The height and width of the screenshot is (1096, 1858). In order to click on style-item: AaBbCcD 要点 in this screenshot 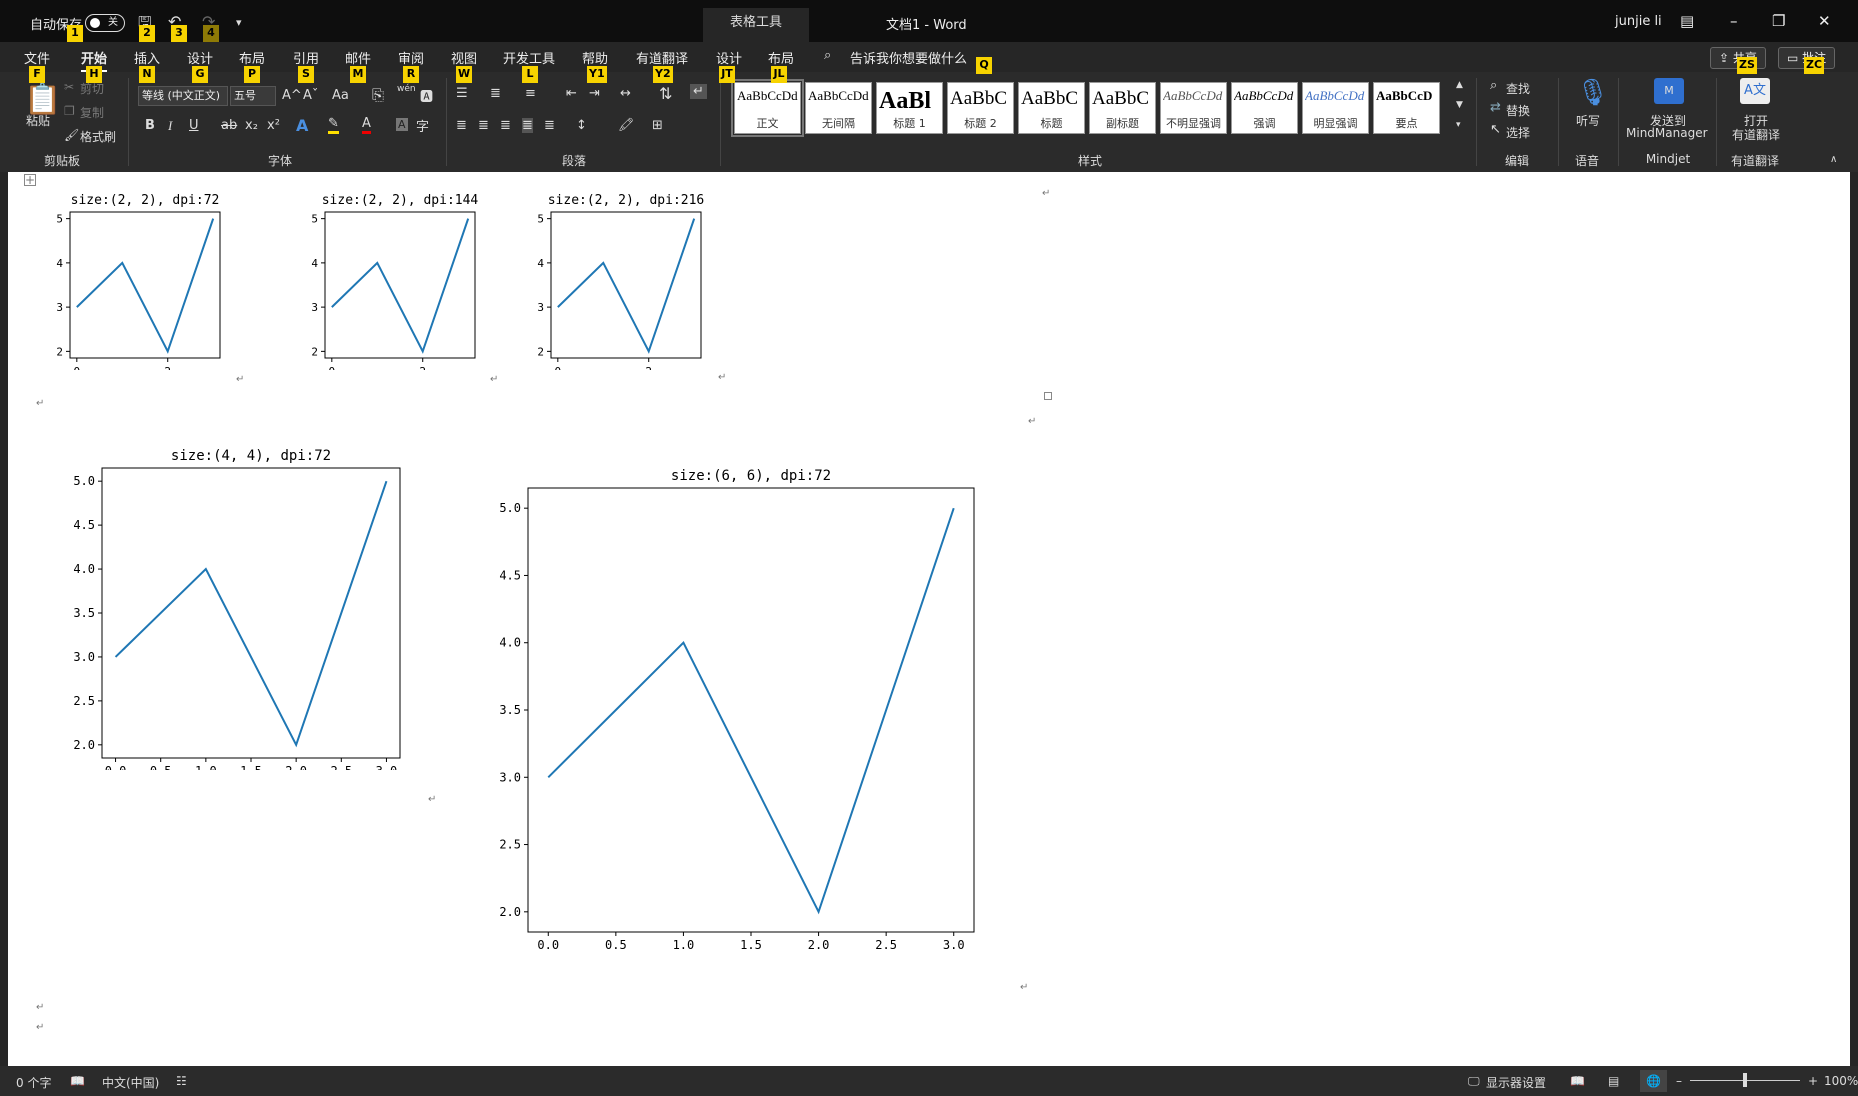, I will do `click(1406, 108)`.